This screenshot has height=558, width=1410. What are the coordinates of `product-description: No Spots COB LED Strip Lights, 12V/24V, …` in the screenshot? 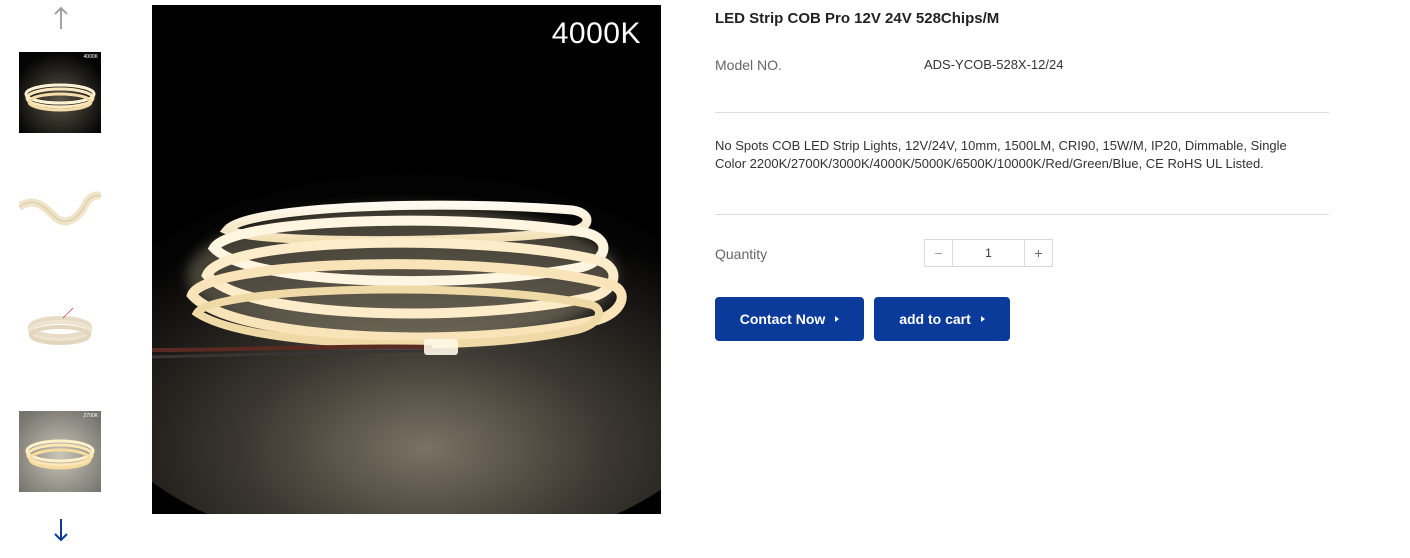 It's located at (1001, 154).